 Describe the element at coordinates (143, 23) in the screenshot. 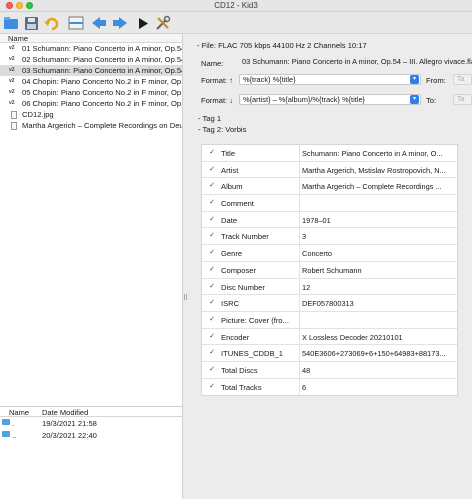

I see `play-button` at that location.